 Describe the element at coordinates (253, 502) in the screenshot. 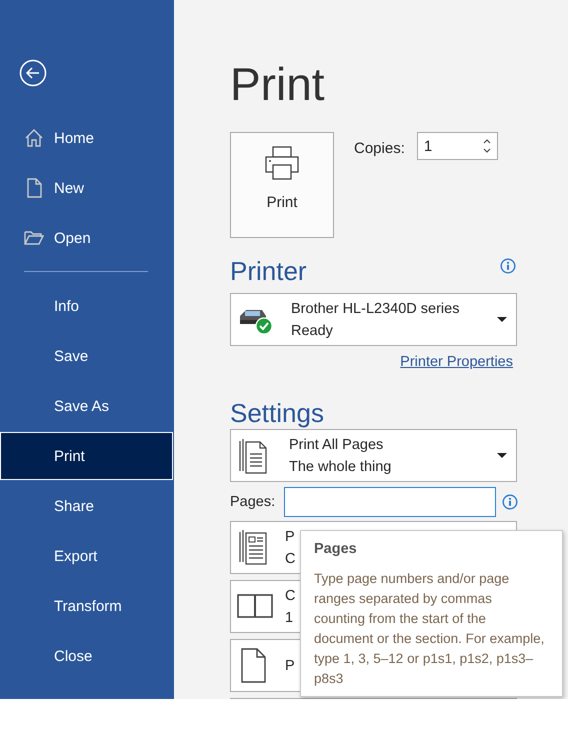

I see `pages-label: Pages:` at that location.